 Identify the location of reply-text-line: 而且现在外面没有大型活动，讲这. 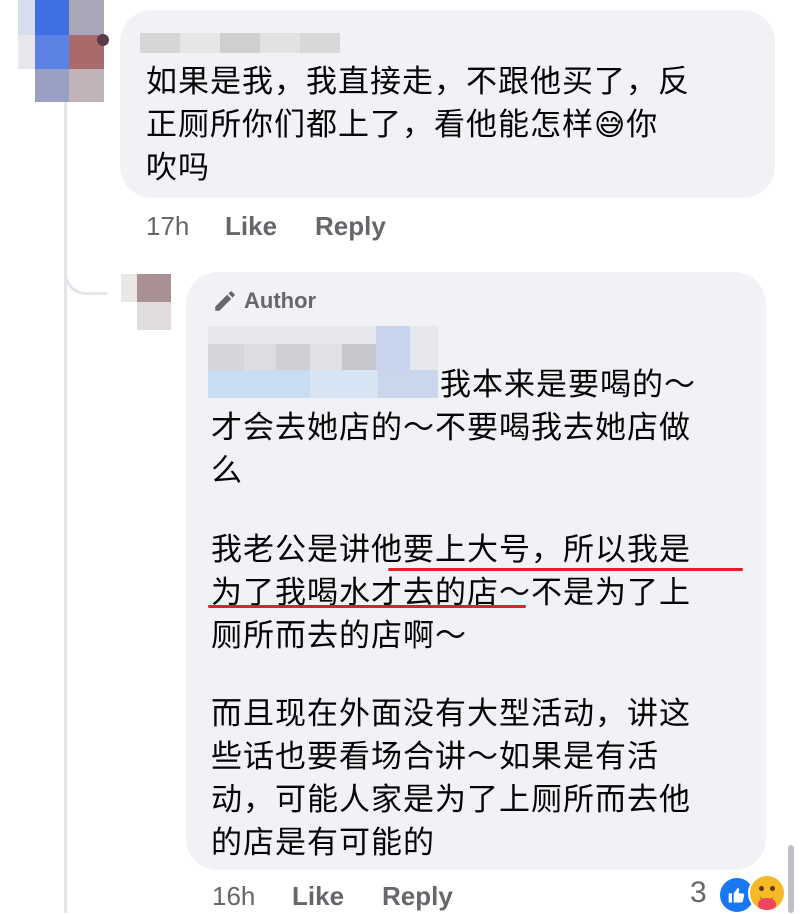
(451, 714).